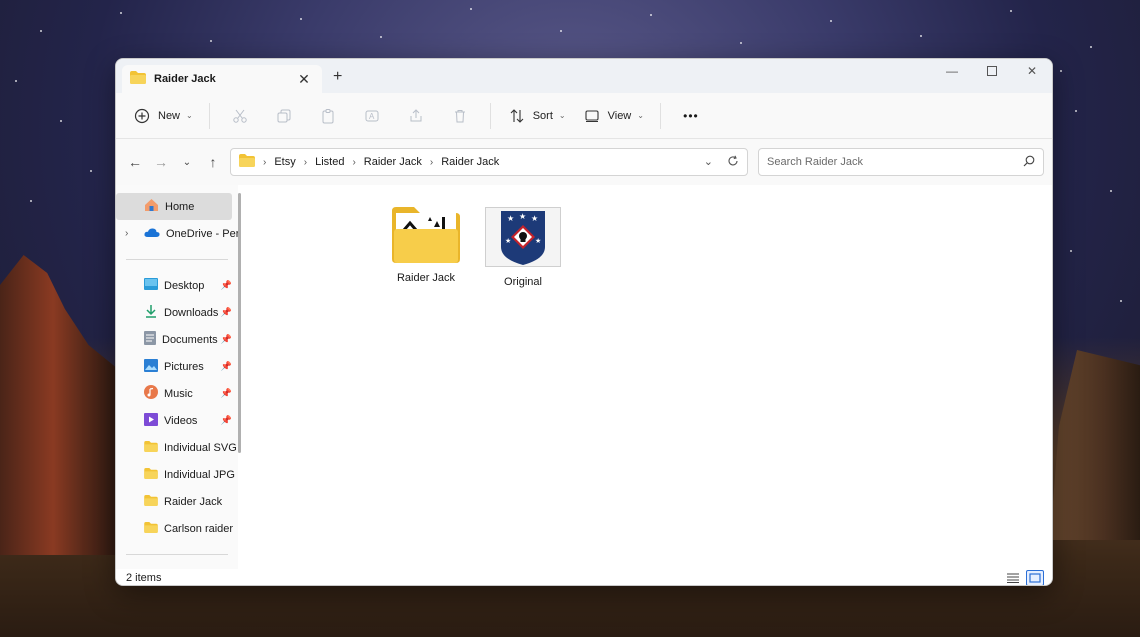 The height and width of the screenshot is (637, 1140). What do you see at coordinates (536, 116) in the screenshot?
I see `sort-button: Sort ⌄` at bounding box center [536, 116].